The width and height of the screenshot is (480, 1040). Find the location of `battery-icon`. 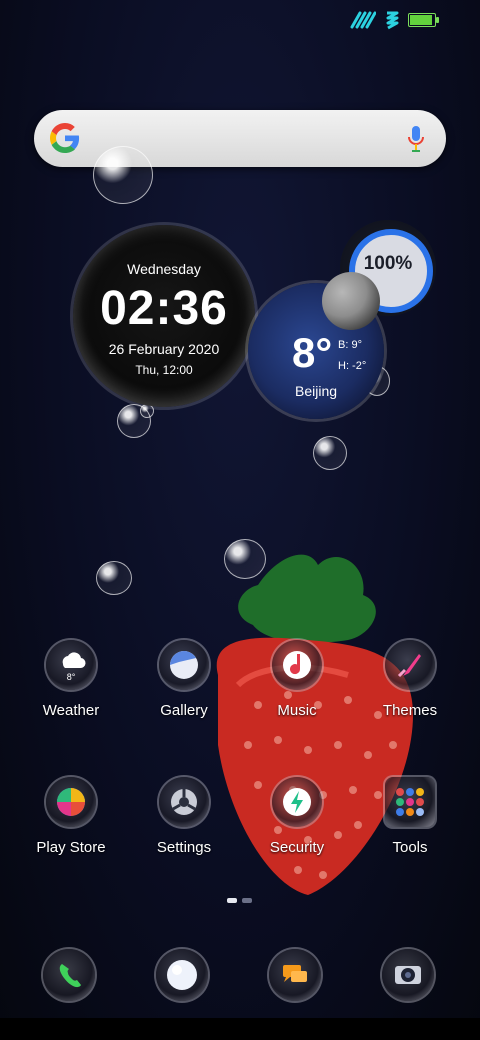

battery-icon is located at coordinates (423, 20).